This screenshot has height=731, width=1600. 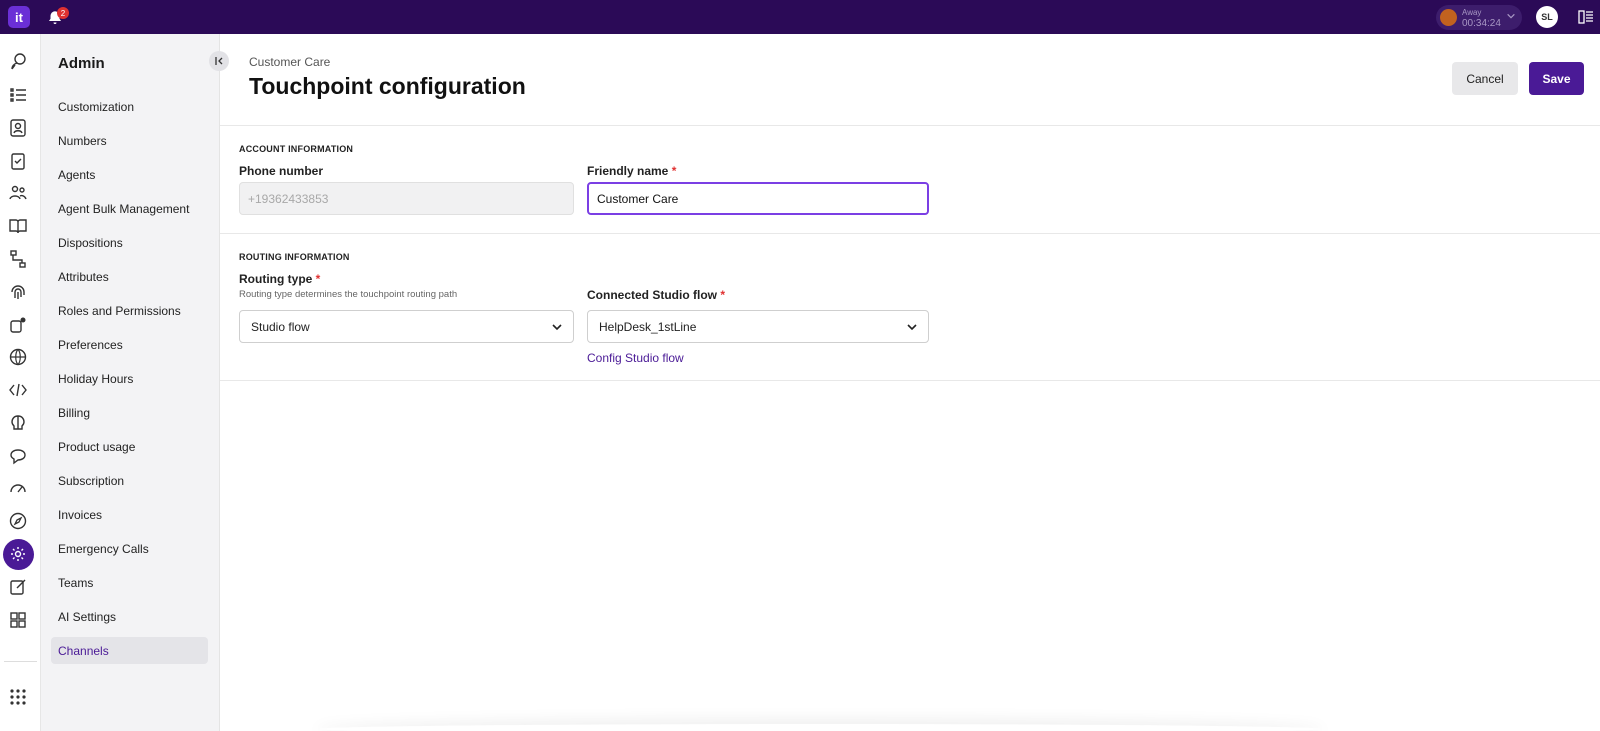 What do you see at coordinates (129, 310) in the screenshot?
I see `sidebar-item-roles-and-permissions: Roles and Permissions` at bounding box center [129, 310].